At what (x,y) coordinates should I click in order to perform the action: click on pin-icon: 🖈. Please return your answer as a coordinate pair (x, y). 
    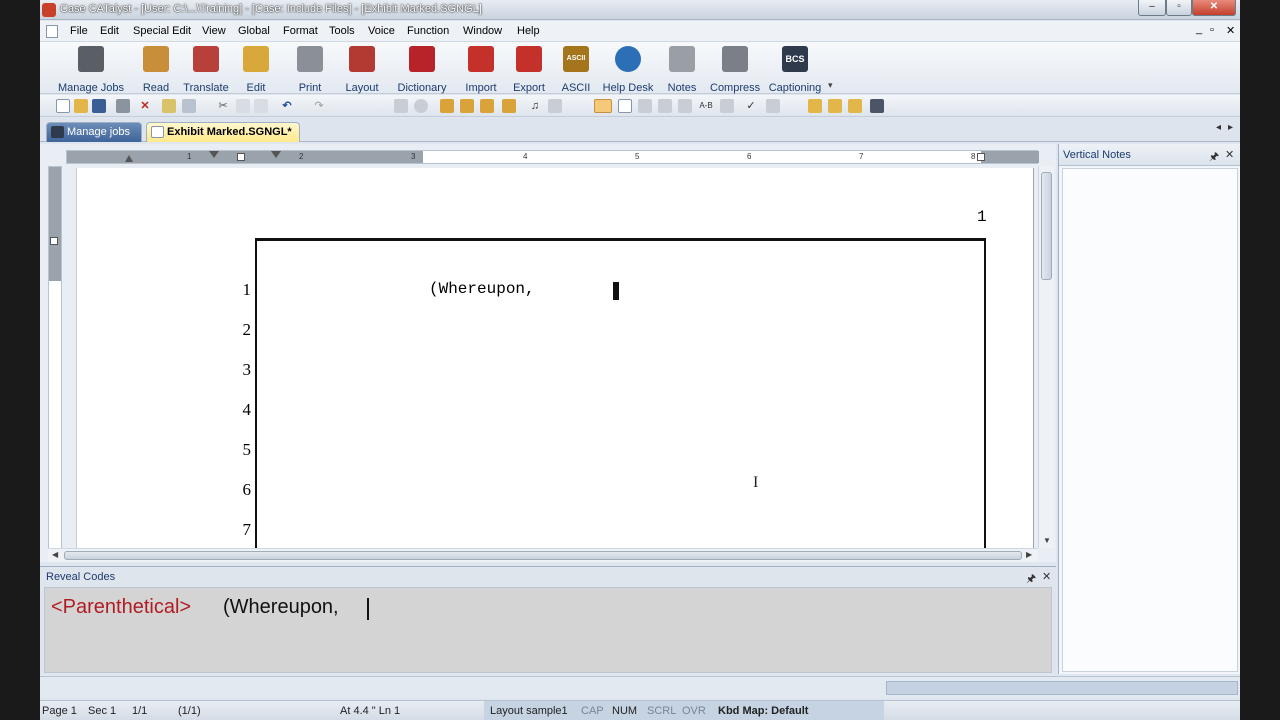
    Looking at the image, I should click on (1214, 157).